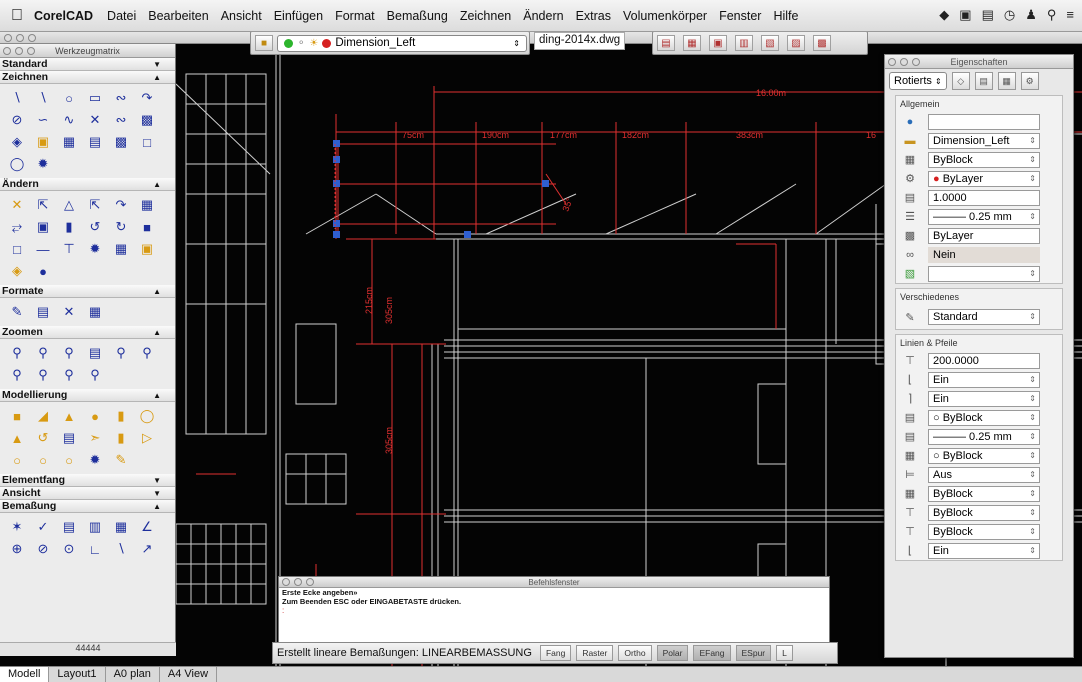 Image resolution: width=1082 pixels, height=682 pixels. What do you see at coordinates (984, 398) in the screenshot?
I see `prop-ext-line2: Ein ⇕` at bounding box center [984, 398].